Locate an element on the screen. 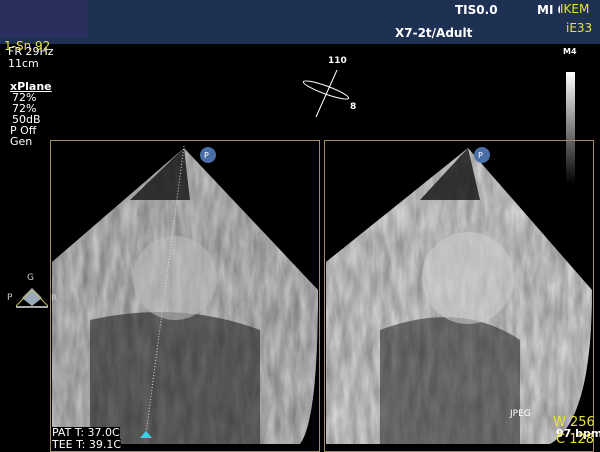 This screenshot has height=452, width=600. plane-indicator is located at coordinates (326, 93).